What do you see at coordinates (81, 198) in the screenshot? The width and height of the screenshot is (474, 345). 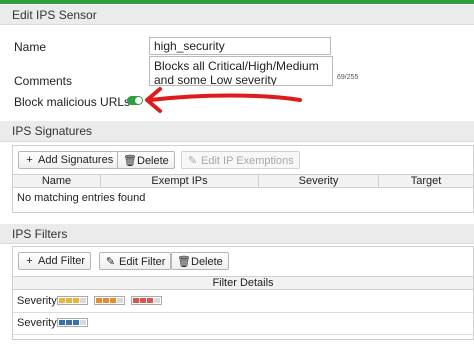 I see `empty-table-message: No matching entries found` at bounding box center [81, 198].